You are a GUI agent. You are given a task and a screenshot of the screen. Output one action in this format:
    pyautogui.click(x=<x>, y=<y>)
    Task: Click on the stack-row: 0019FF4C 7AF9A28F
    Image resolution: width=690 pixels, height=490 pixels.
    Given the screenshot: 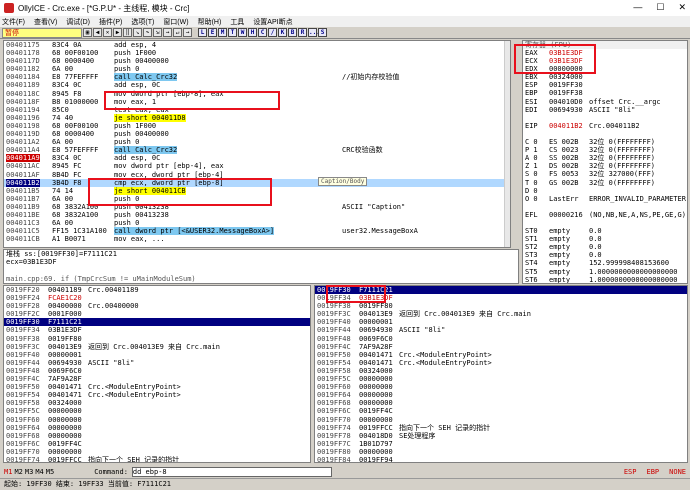 What is the action you would take?
    pyautogui.click(x=501, y=347)
    